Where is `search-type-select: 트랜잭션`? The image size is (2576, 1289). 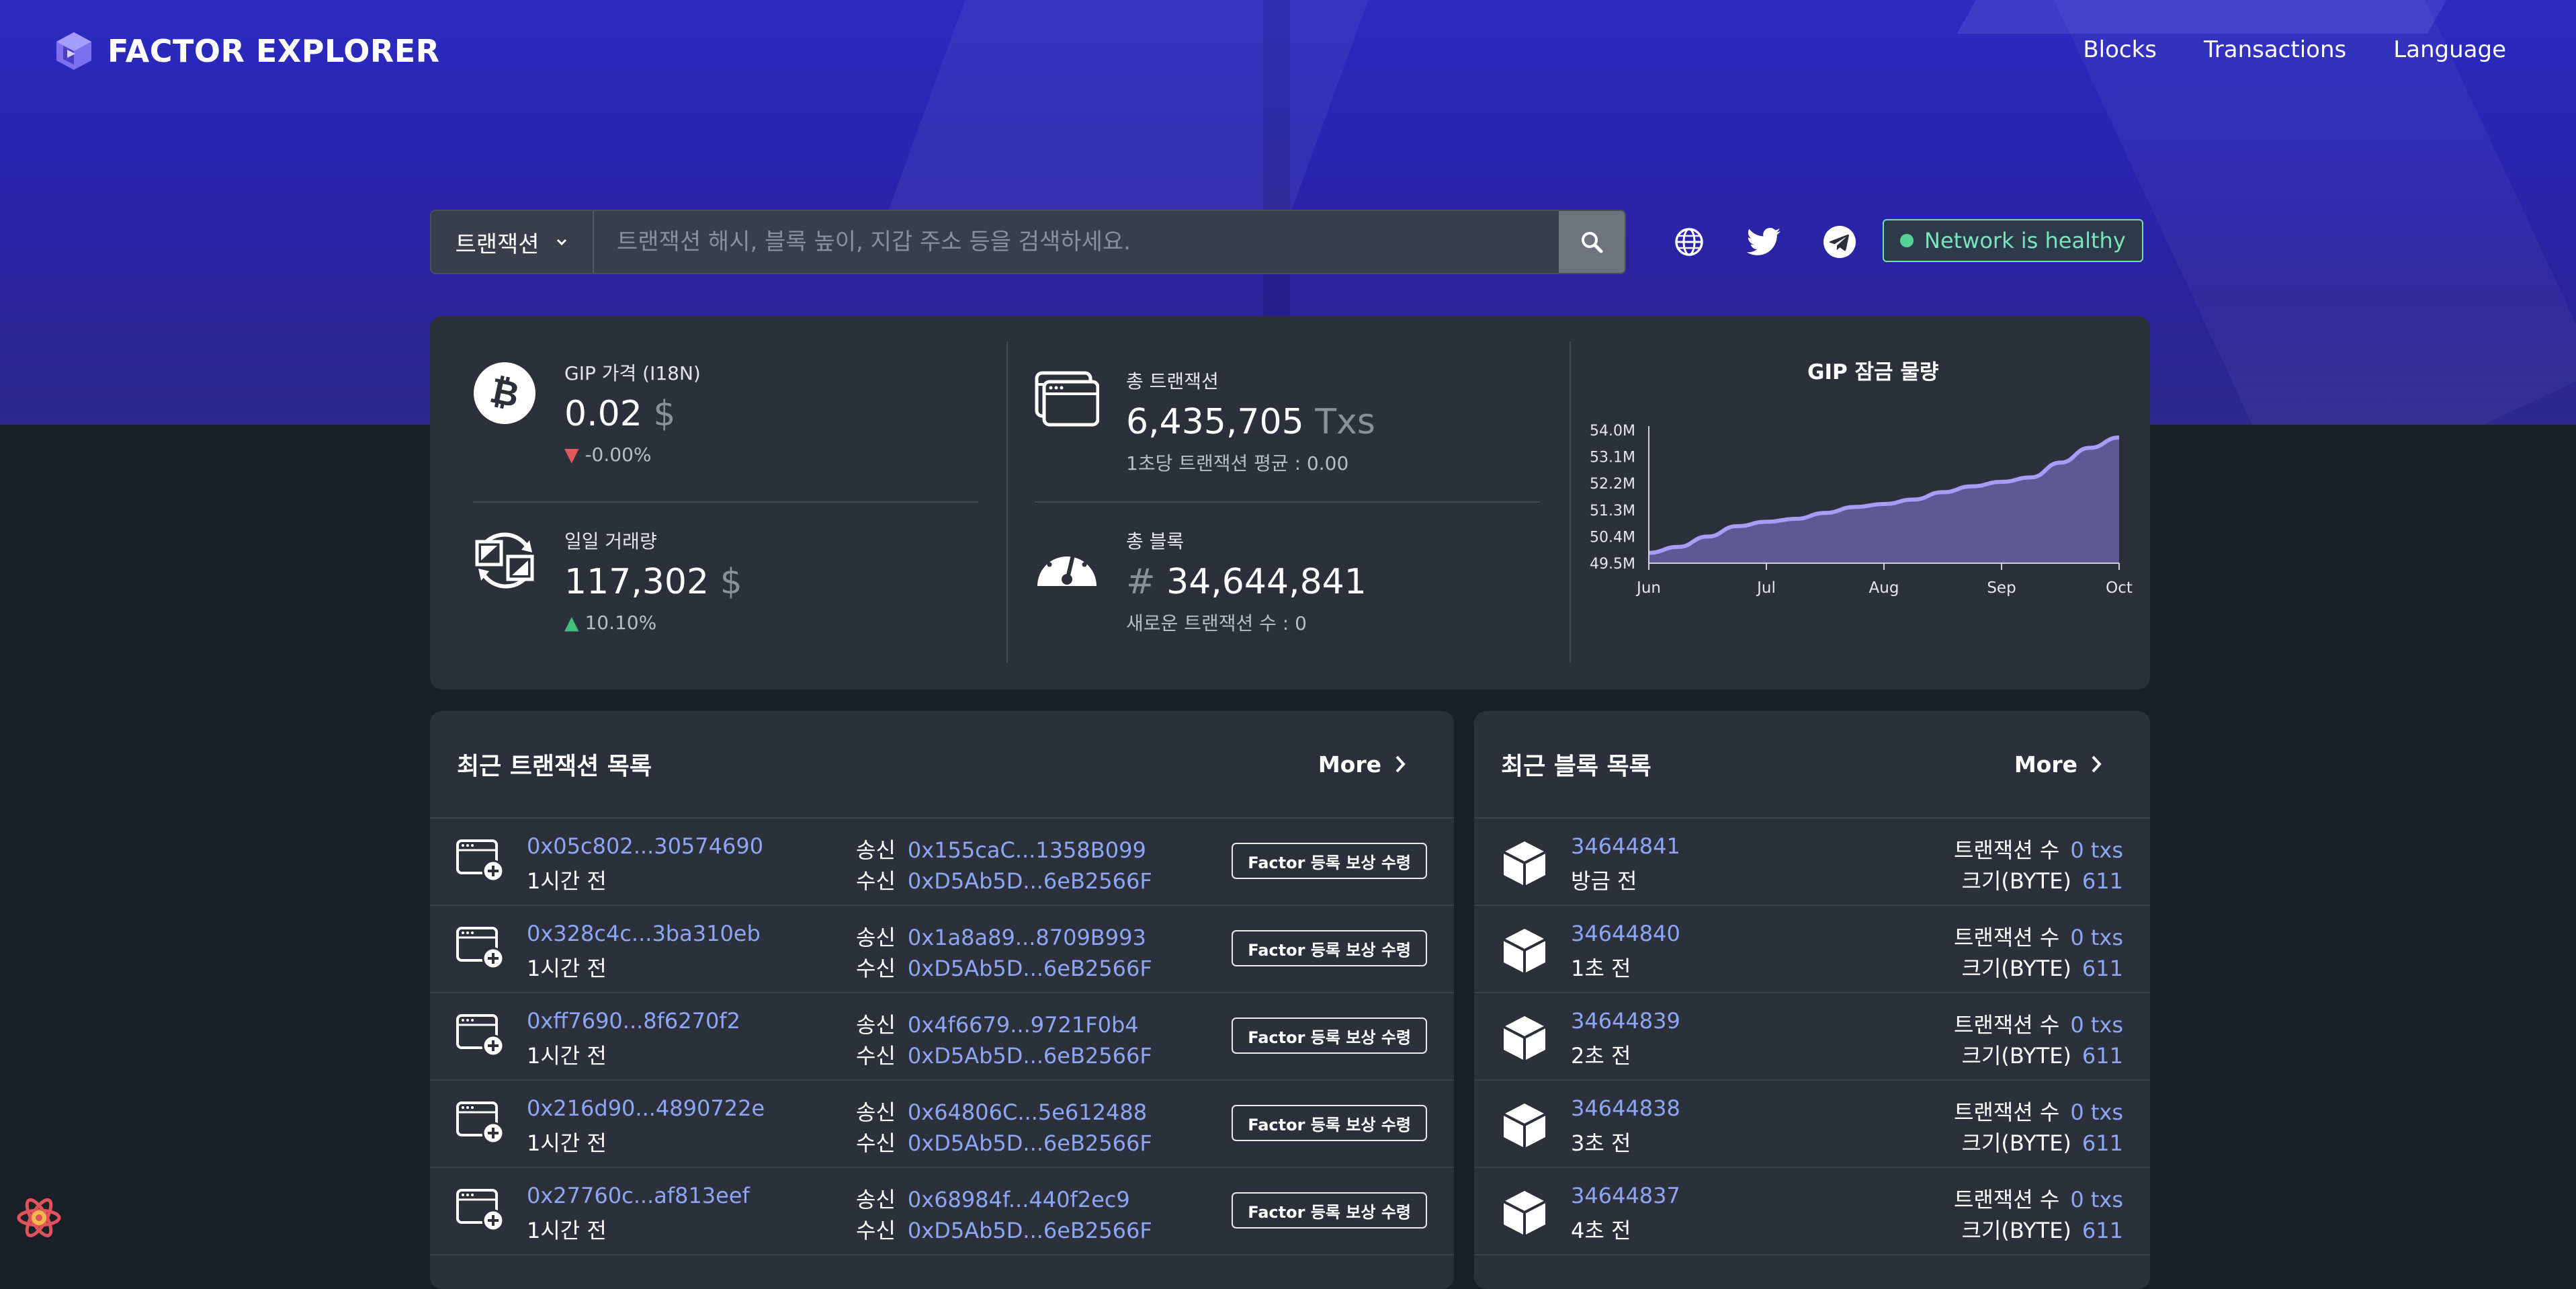
search-type-select: 트랜잭션 is located at coordinates (512, 242).